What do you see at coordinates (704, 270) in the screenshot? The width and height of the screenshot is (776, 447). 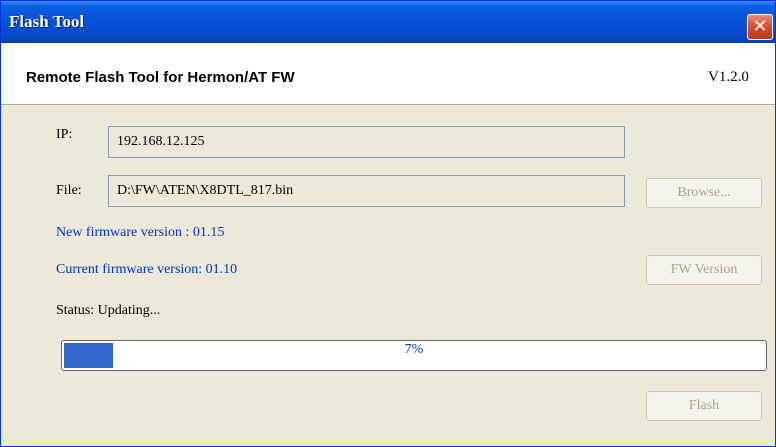 I see `fw-version-button: FW Version` at bounding box center [704, 270].